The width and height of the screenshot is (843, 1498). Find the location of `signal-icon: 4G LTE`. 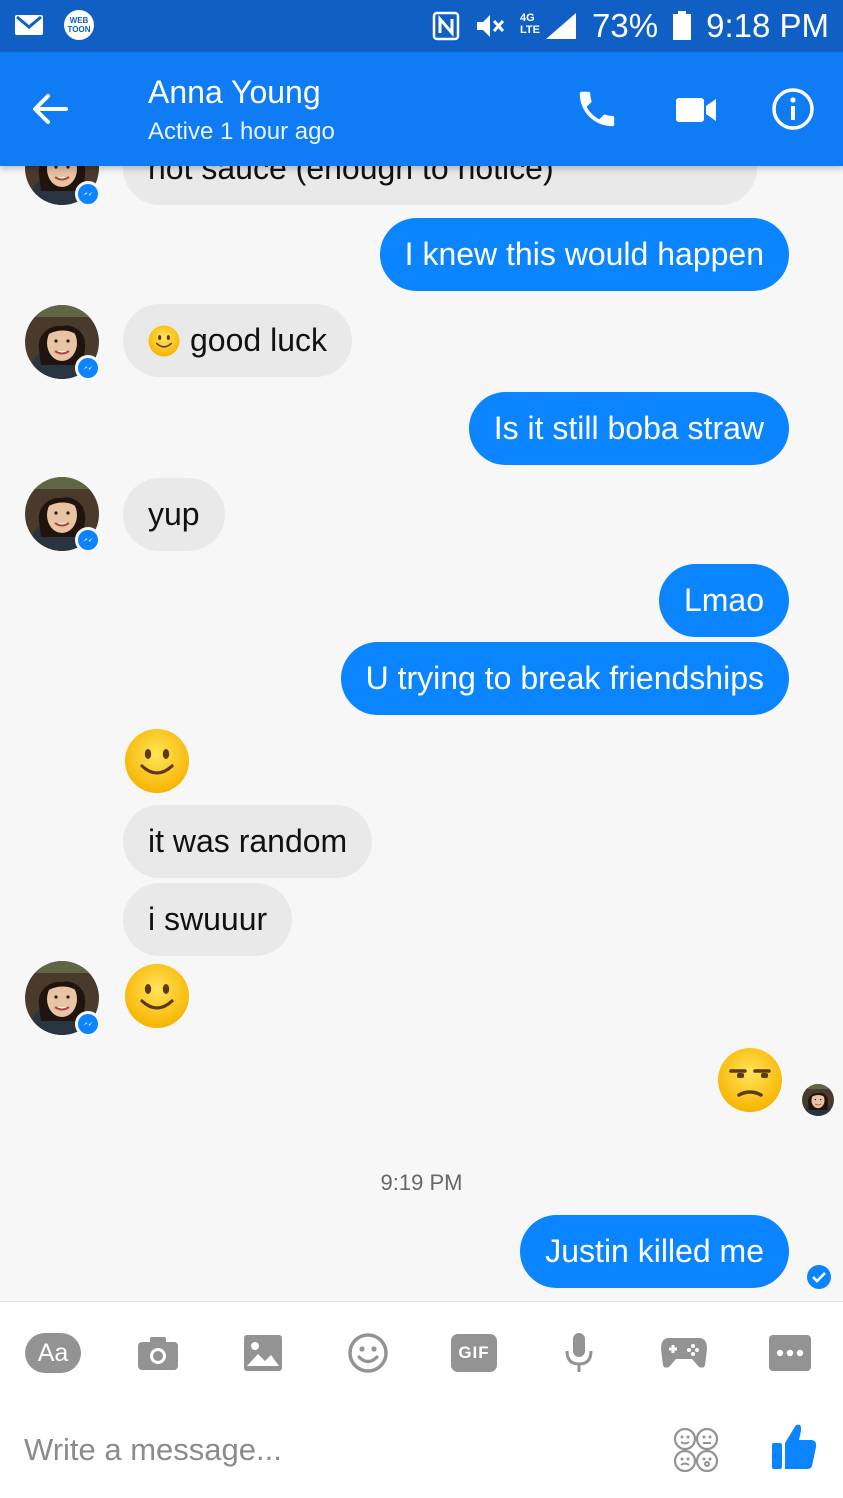

signal-icon: 4G LTE is located at coordinates (549, 26).